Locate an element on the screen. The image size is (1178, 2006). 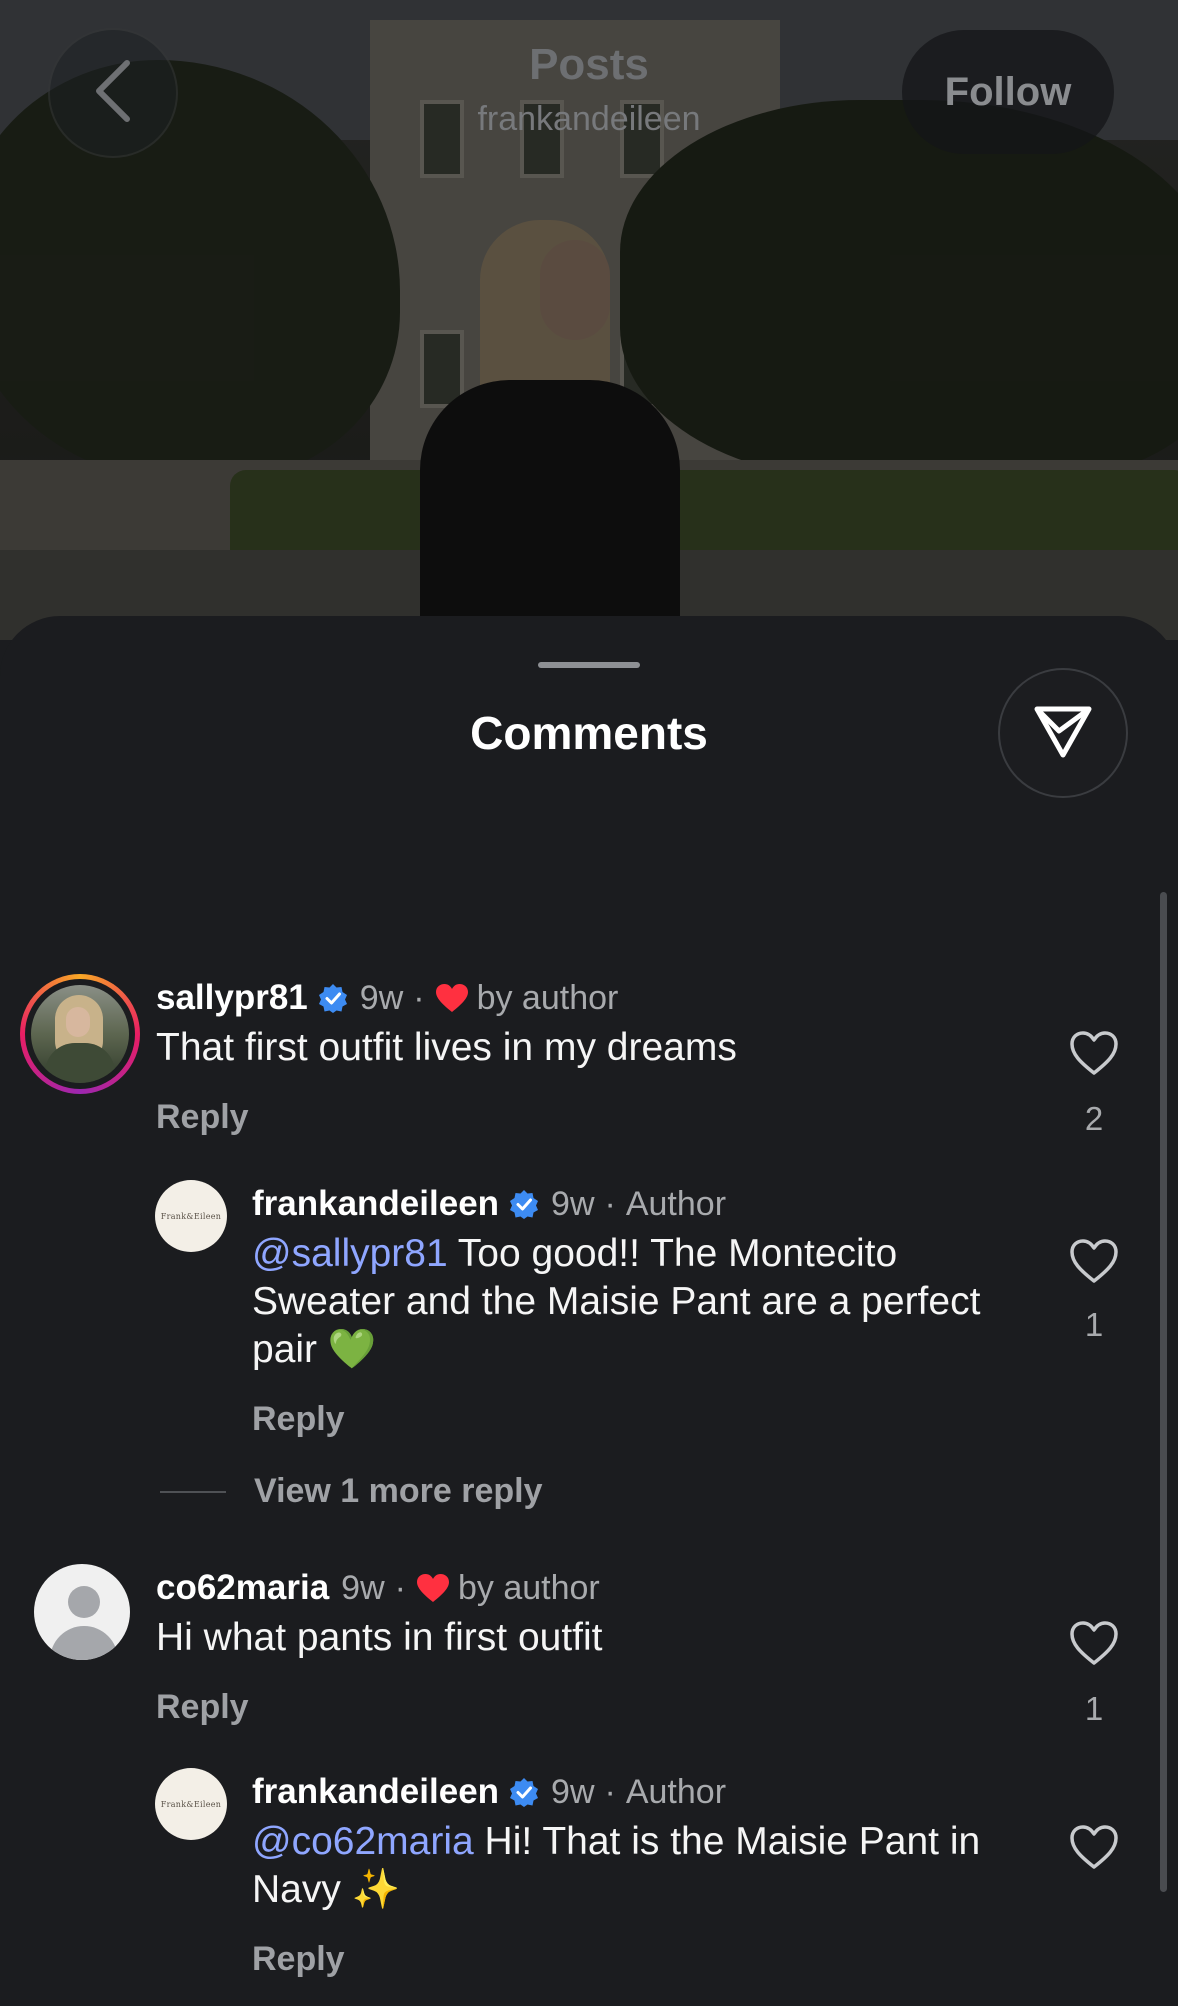
follow-button: Follow is located at coordinates (1008, 92).